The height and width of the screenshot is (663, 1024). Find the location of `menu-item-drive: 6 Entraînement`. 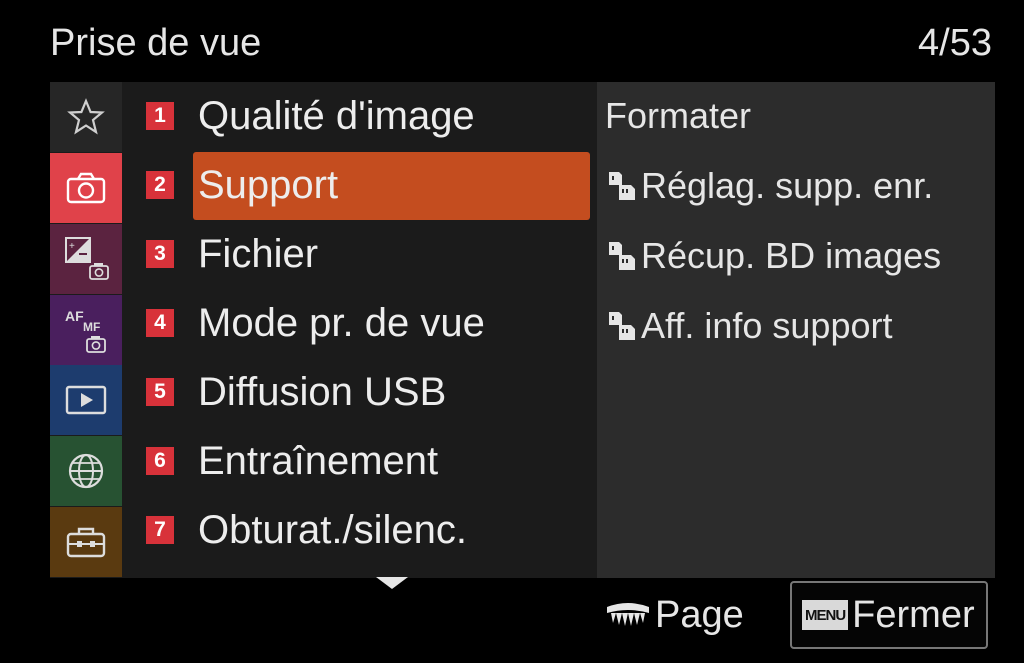

menu-item-drive: 6 Entraînement is located at coordinates (361, 461).